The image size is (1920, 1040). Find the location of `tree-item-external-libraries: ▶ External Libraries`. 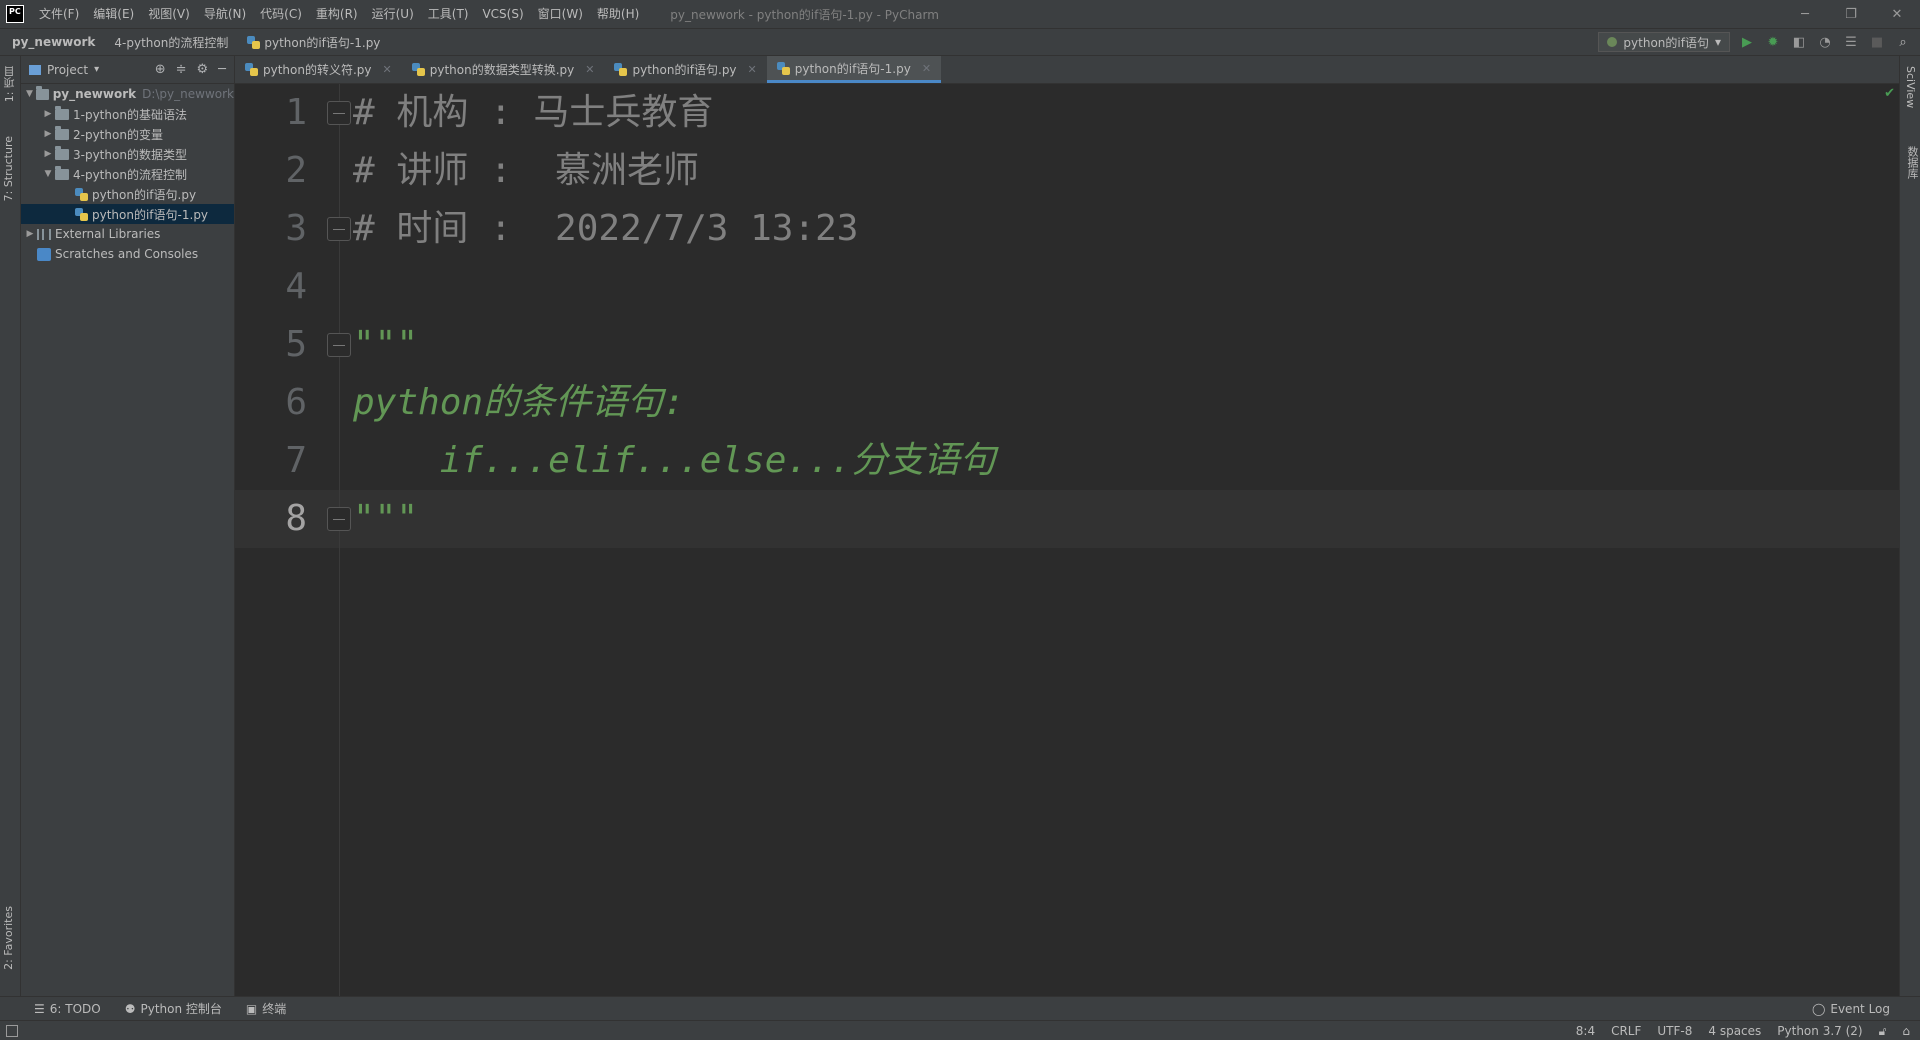

tree-item-external-libraries: ▶ External Libraries is located at coordinates (127, 234).